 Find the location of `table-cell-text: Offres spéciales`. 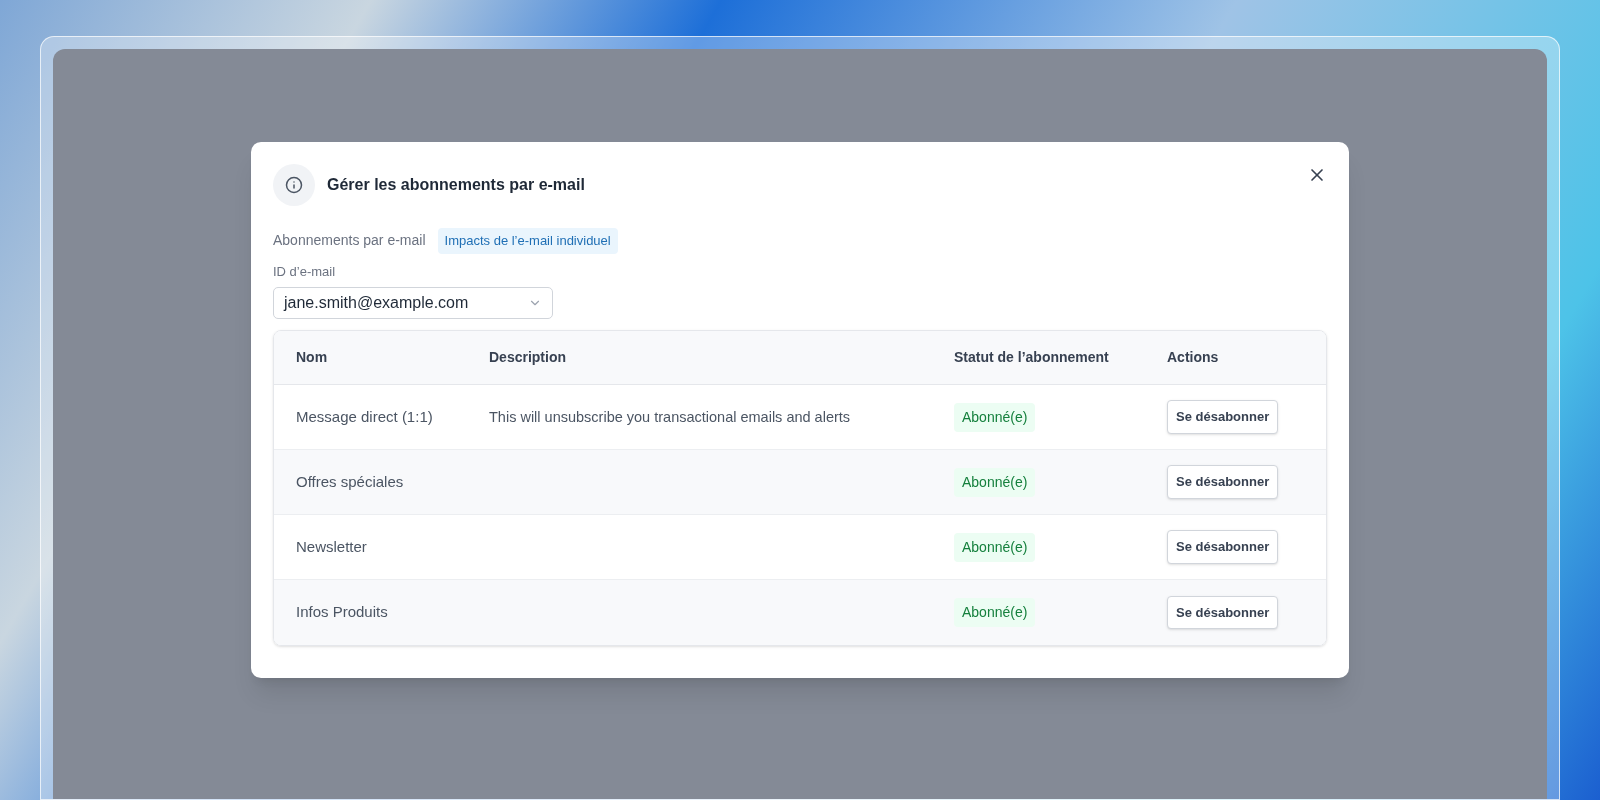

table-cell-text: Offres spéciales is located at coordinates (350, 481).